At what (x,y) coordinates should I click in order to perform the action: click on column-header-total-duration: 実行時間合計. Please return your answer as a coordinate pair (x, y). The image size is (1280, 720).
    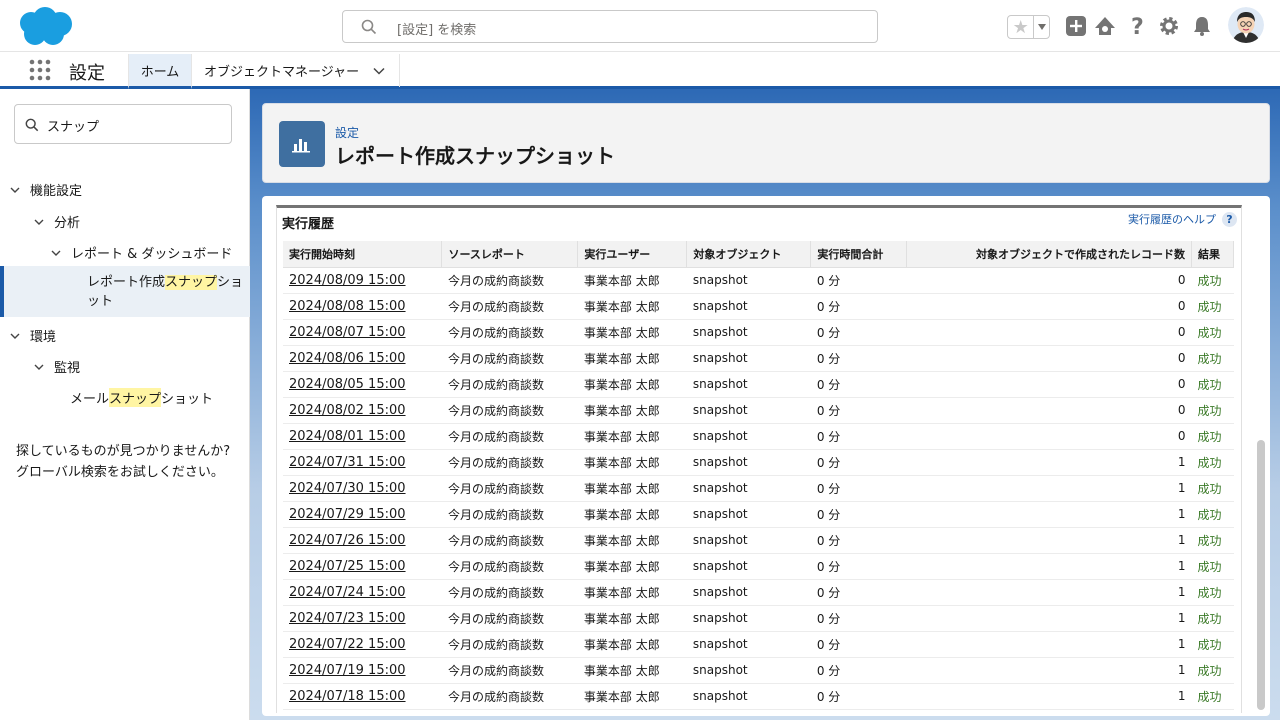
    Looking at the image, I should click on (859, 254).